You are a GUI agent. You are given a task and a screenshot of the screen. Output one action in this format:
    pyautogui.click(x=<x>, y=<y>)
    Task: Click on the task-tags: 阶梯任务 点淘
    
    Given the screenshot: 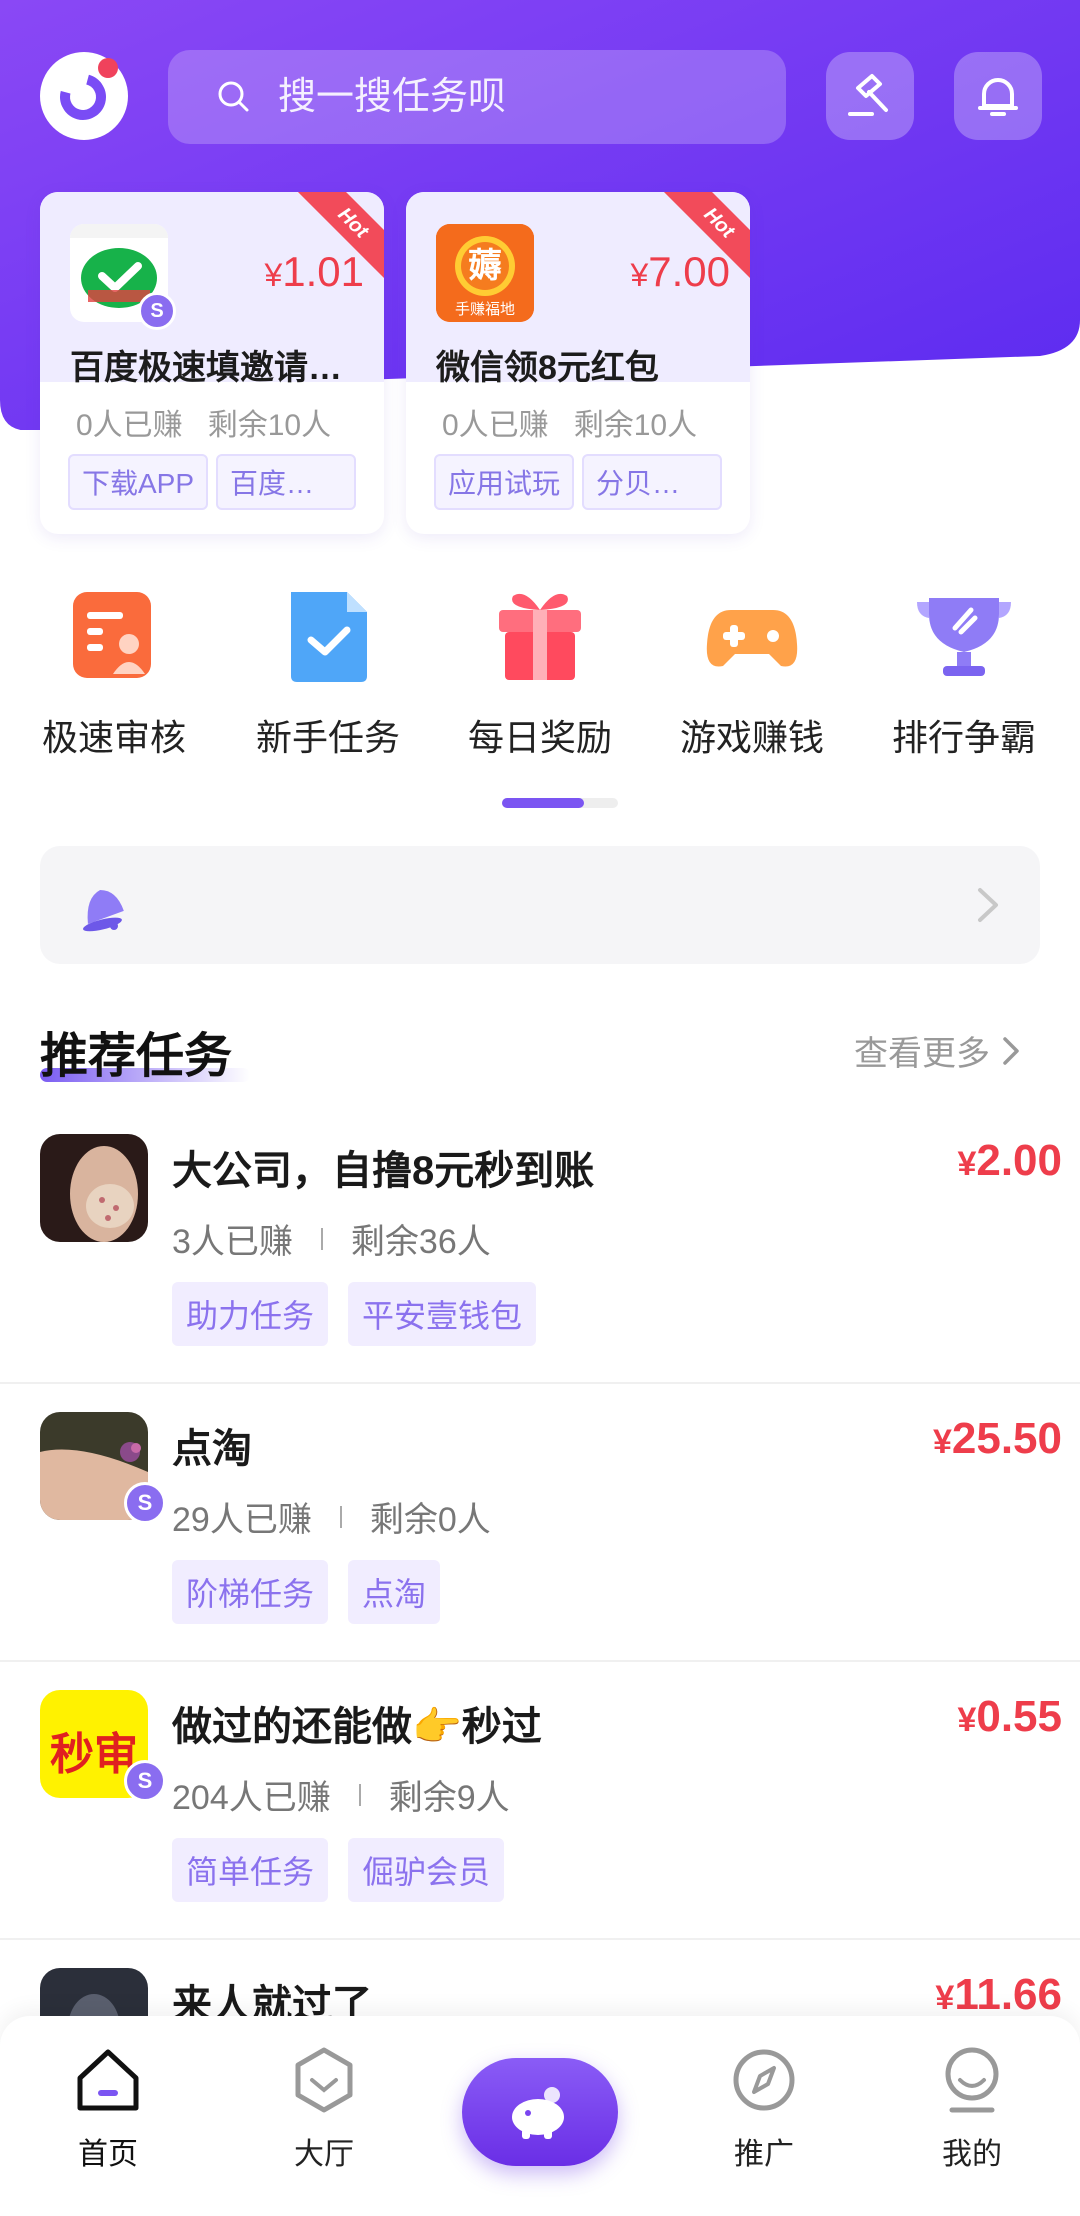 What is the action you would take?
    pyautogui.click(x=306, y=1592)
    